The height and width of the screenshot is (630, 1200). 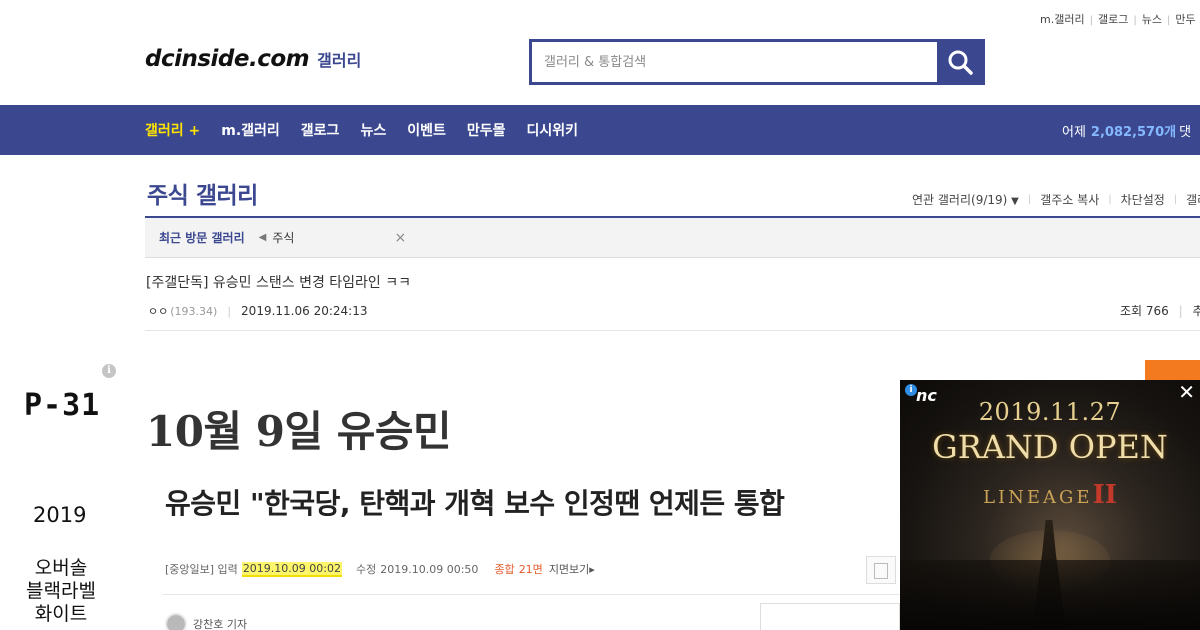 I want to click on block-settings-button: 차단설정, so click(x=1143, y=199).